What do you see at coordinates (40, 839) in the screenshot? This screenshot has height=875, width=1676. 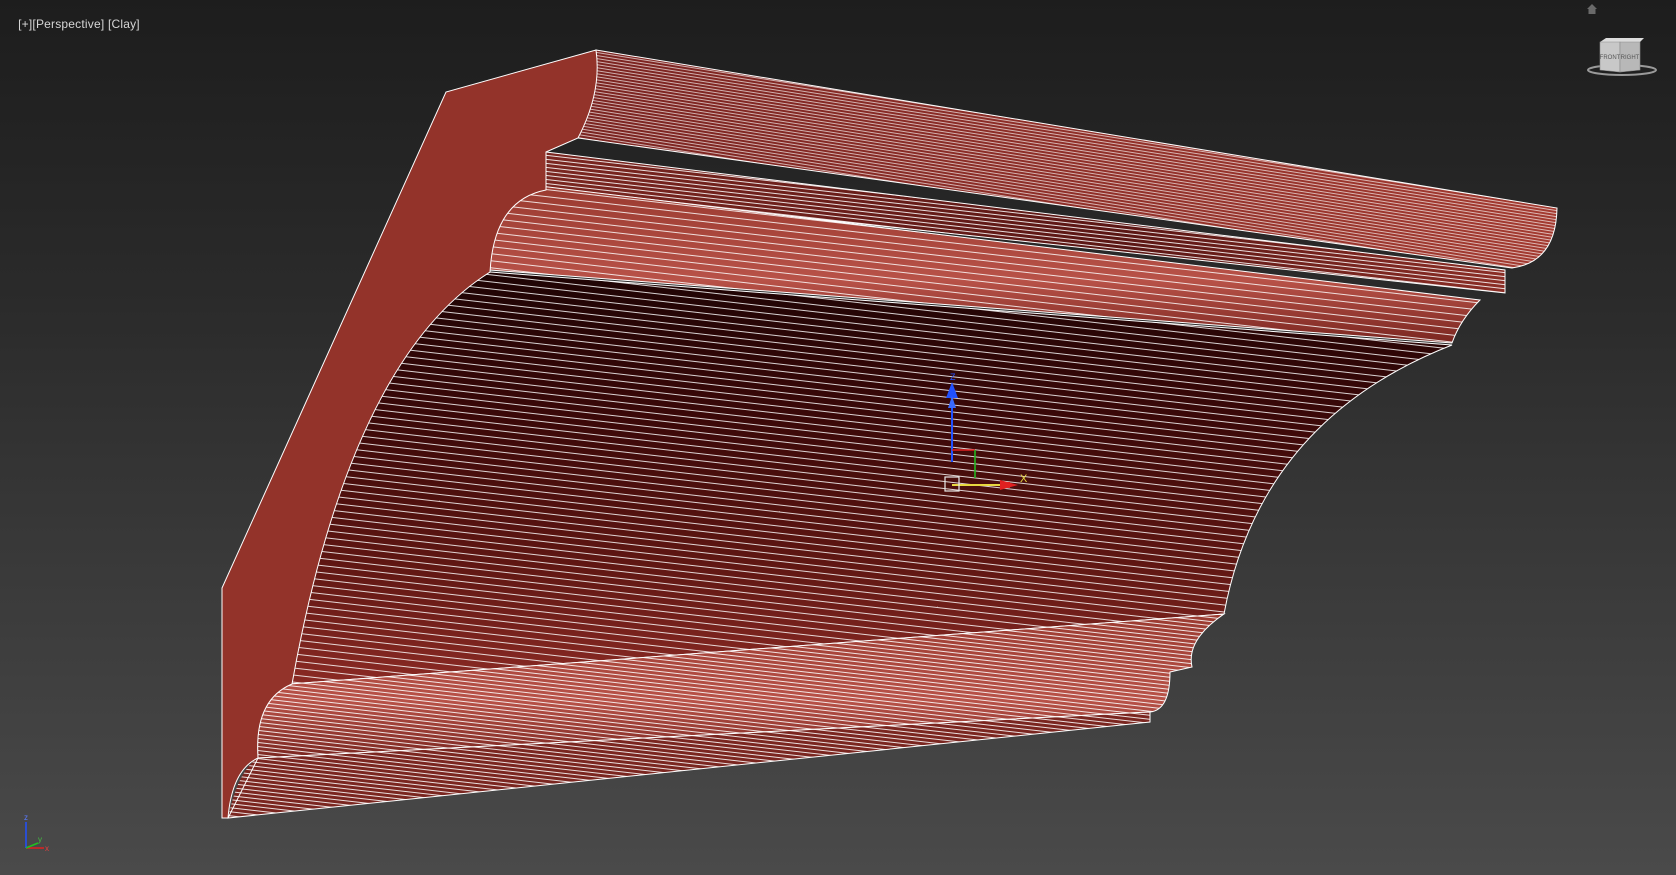 I see `tripod-y-label: y` at bounding box center [40, 839].